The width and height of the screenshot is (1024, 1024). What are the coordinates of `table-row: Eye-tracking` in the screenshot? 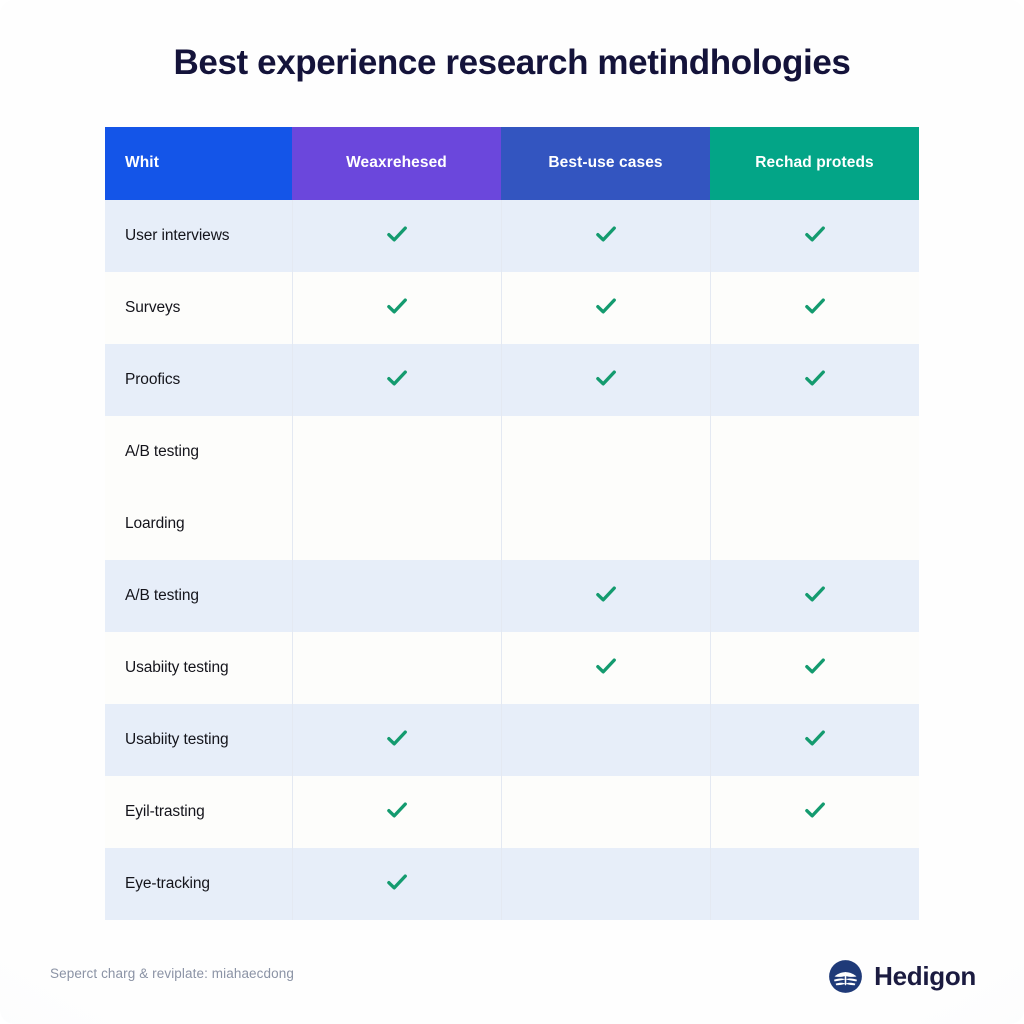 It's located at (512, 884).